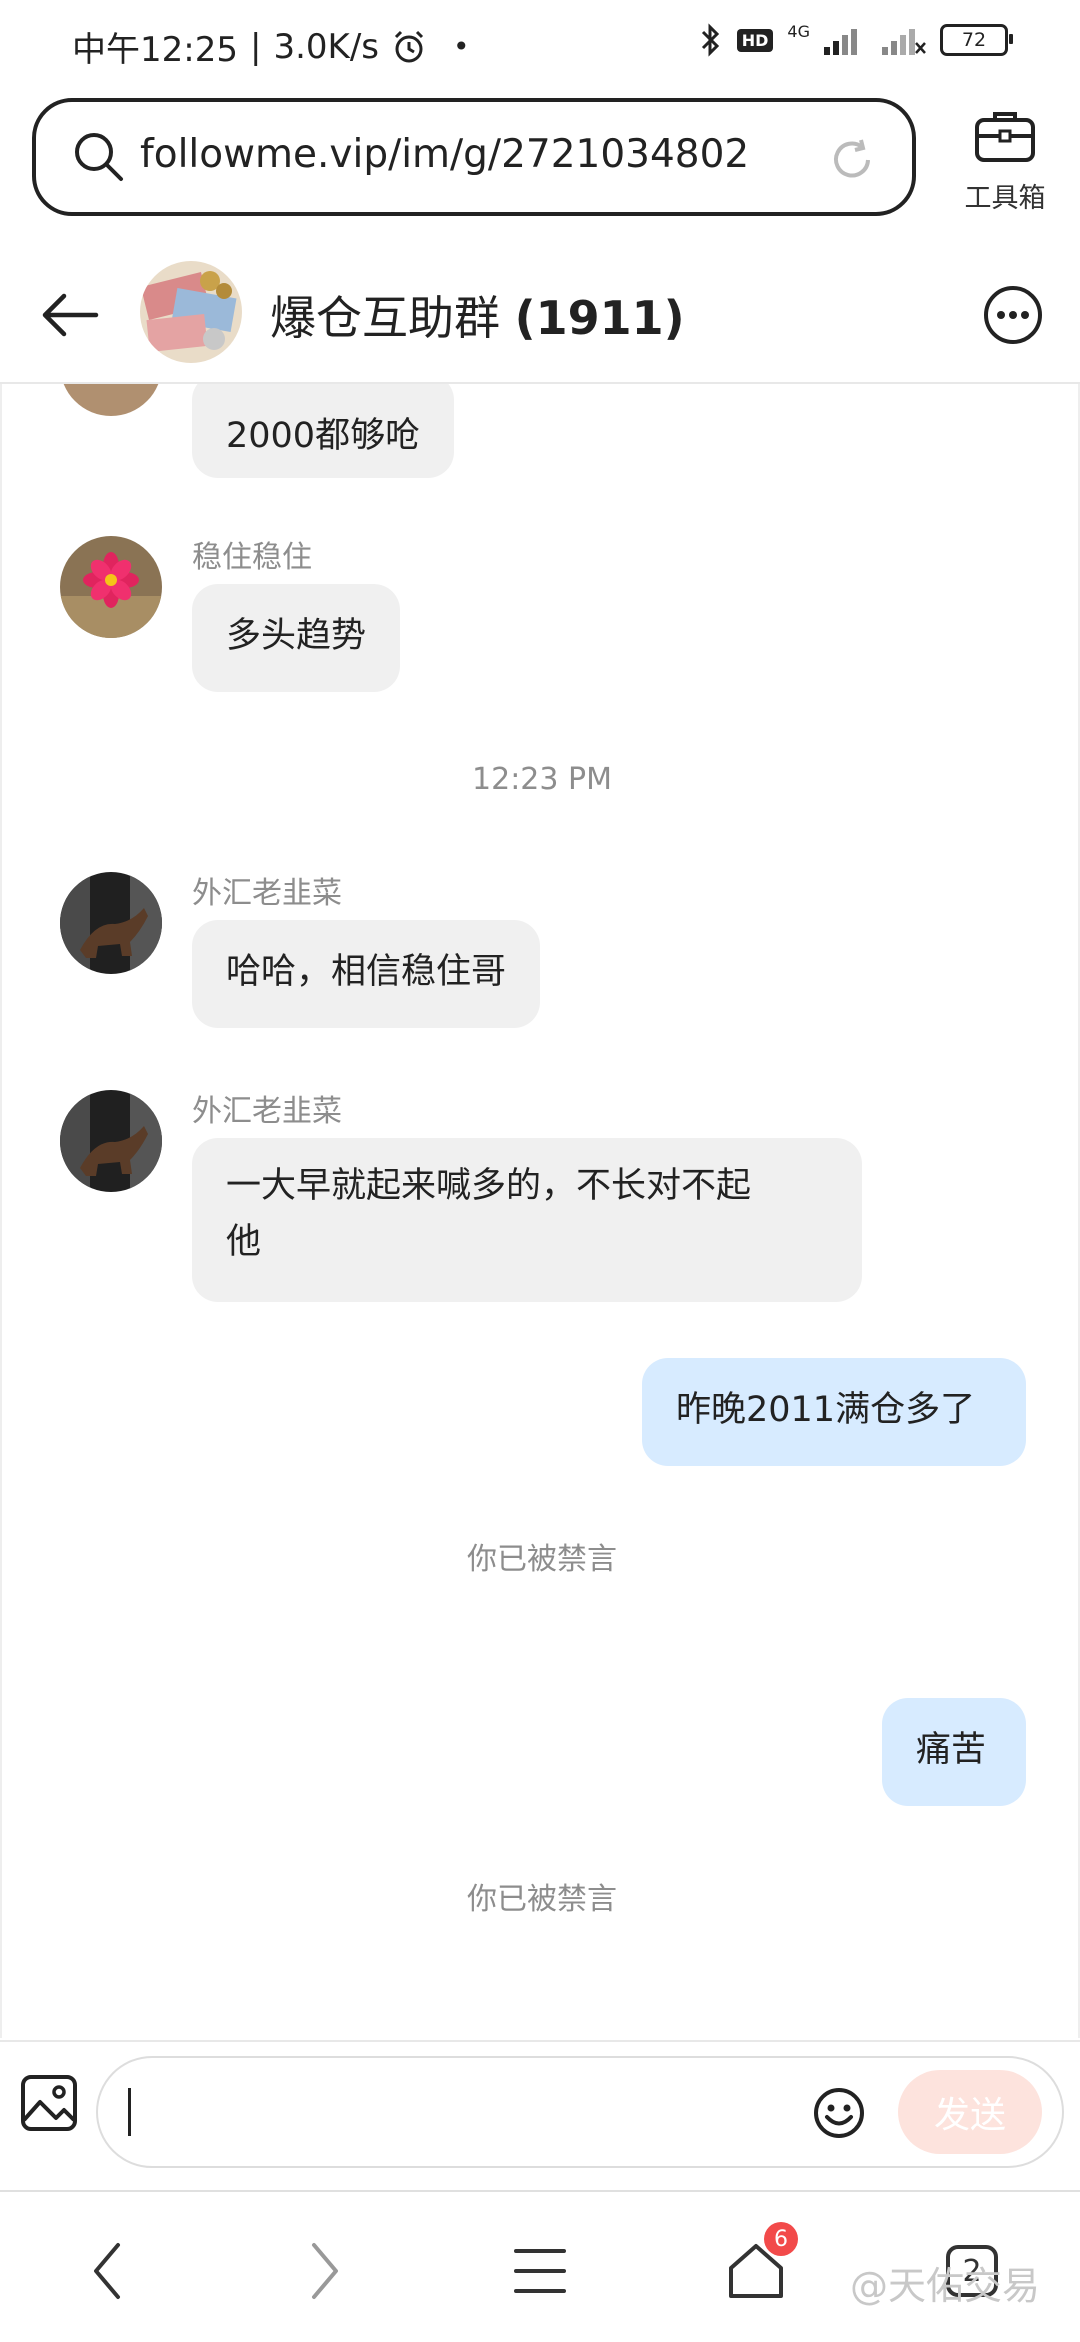  I want to click on send-button: 发送, so click(970, 2112).